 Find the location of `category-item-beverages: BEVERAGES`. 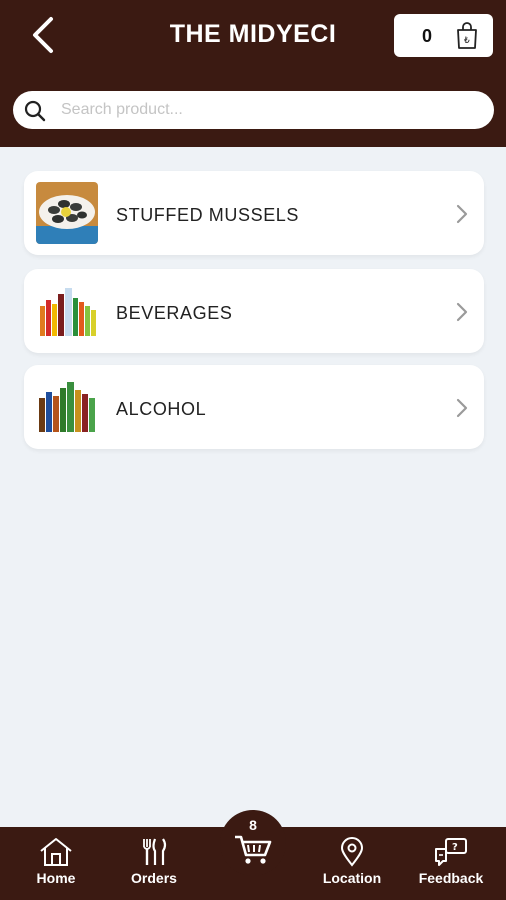

category-item-beverages: BEVERAGES is located at coordinates (254, 311).